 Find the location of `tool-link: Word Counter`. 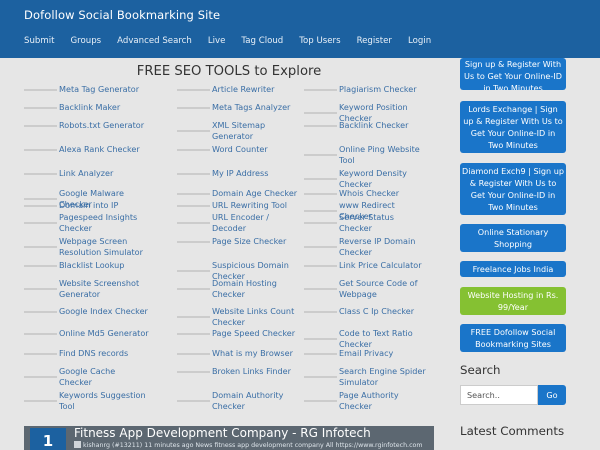

tool-link: Word Counter is located at coordinates (239, 149).